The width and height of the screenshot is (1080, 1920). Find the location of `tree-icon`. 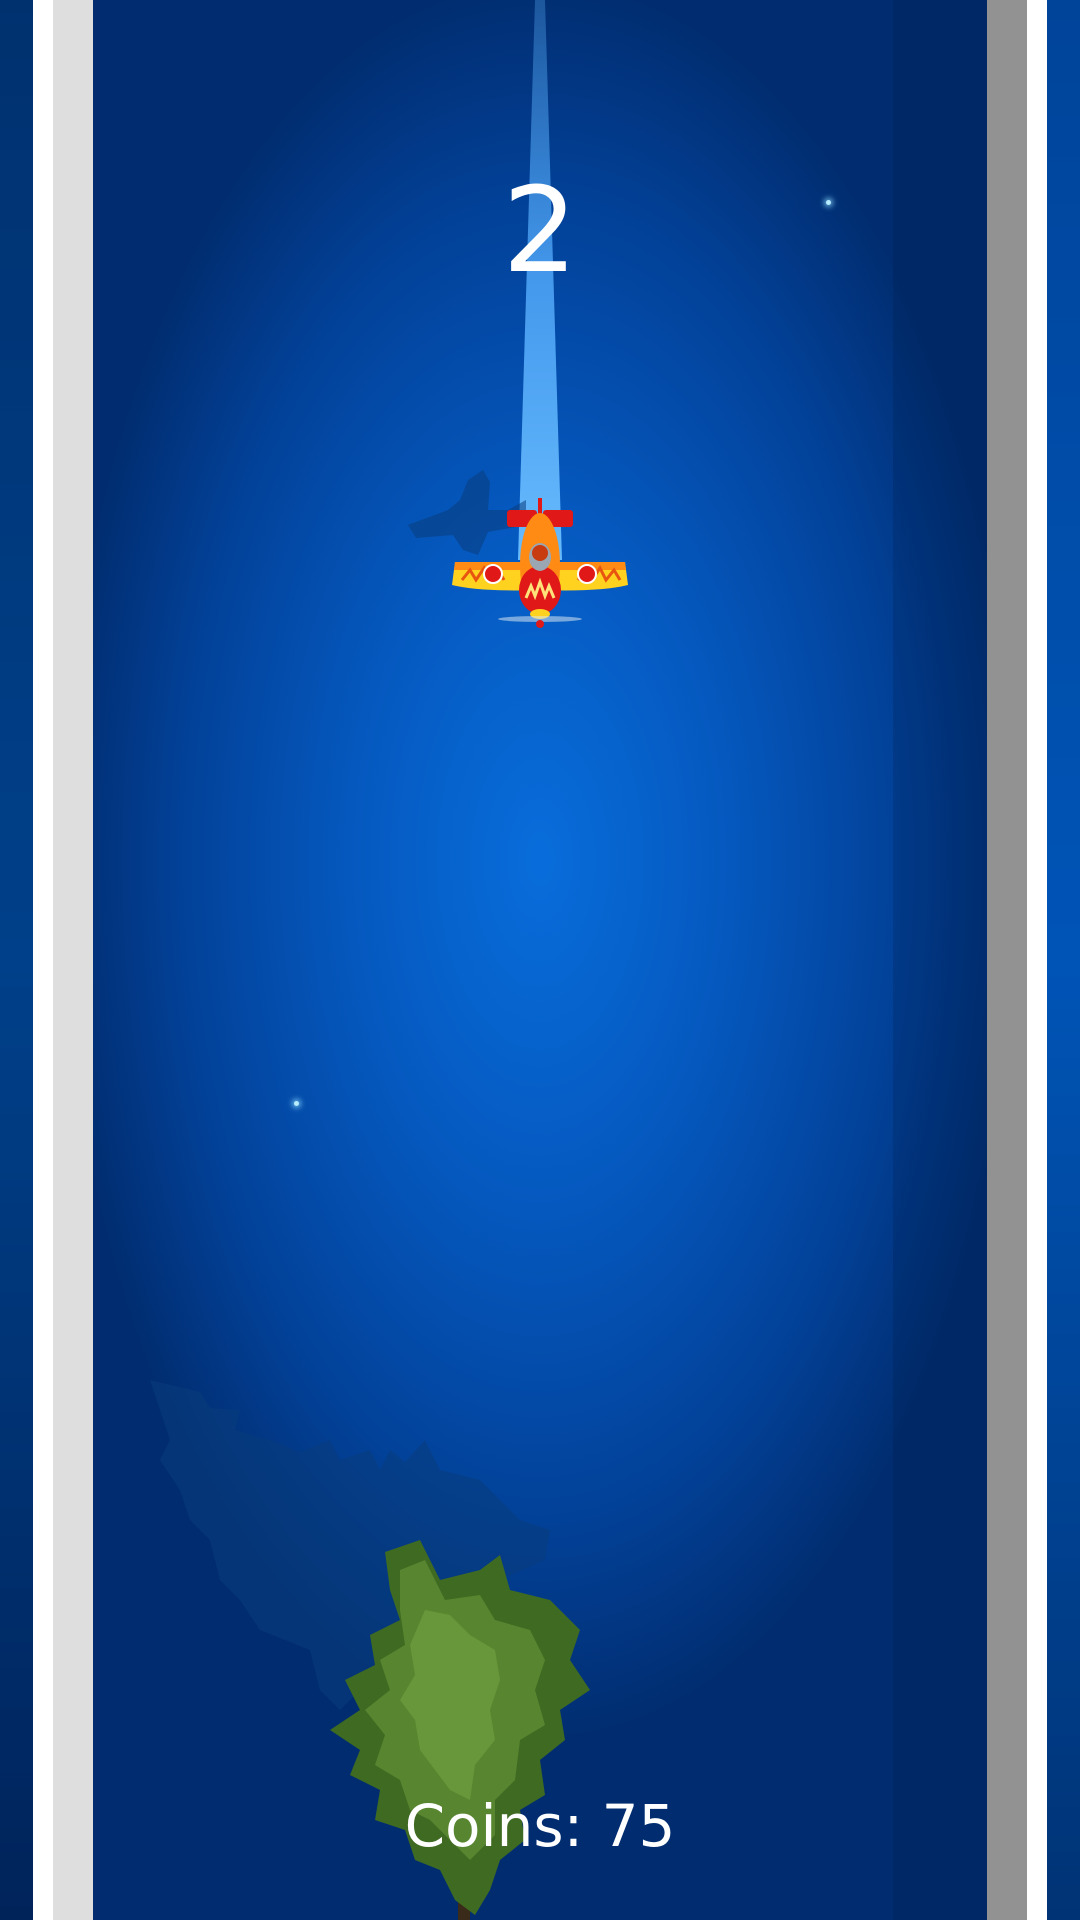

tree-icon is located at coordinates (460, 1730).